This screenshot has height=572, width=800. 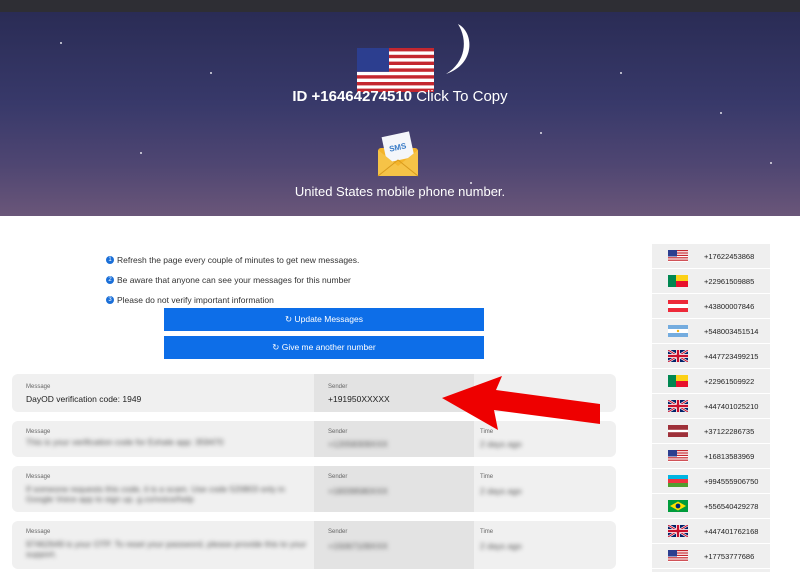 I want to click on sidebar-phone: +17753777686, so click(x=729, y=556).